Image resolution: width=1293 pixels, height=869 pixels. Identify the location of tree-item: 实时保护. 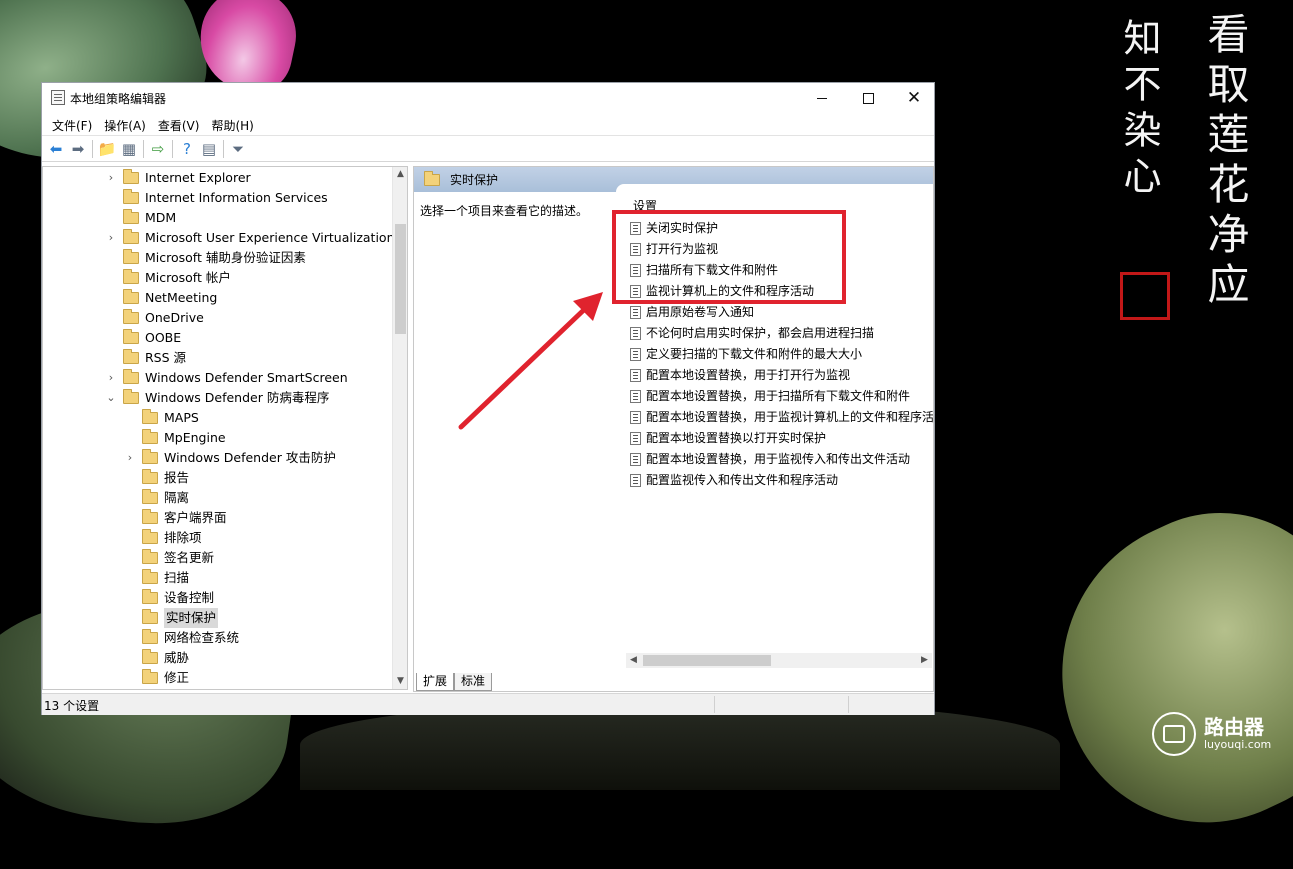
(171, 618).